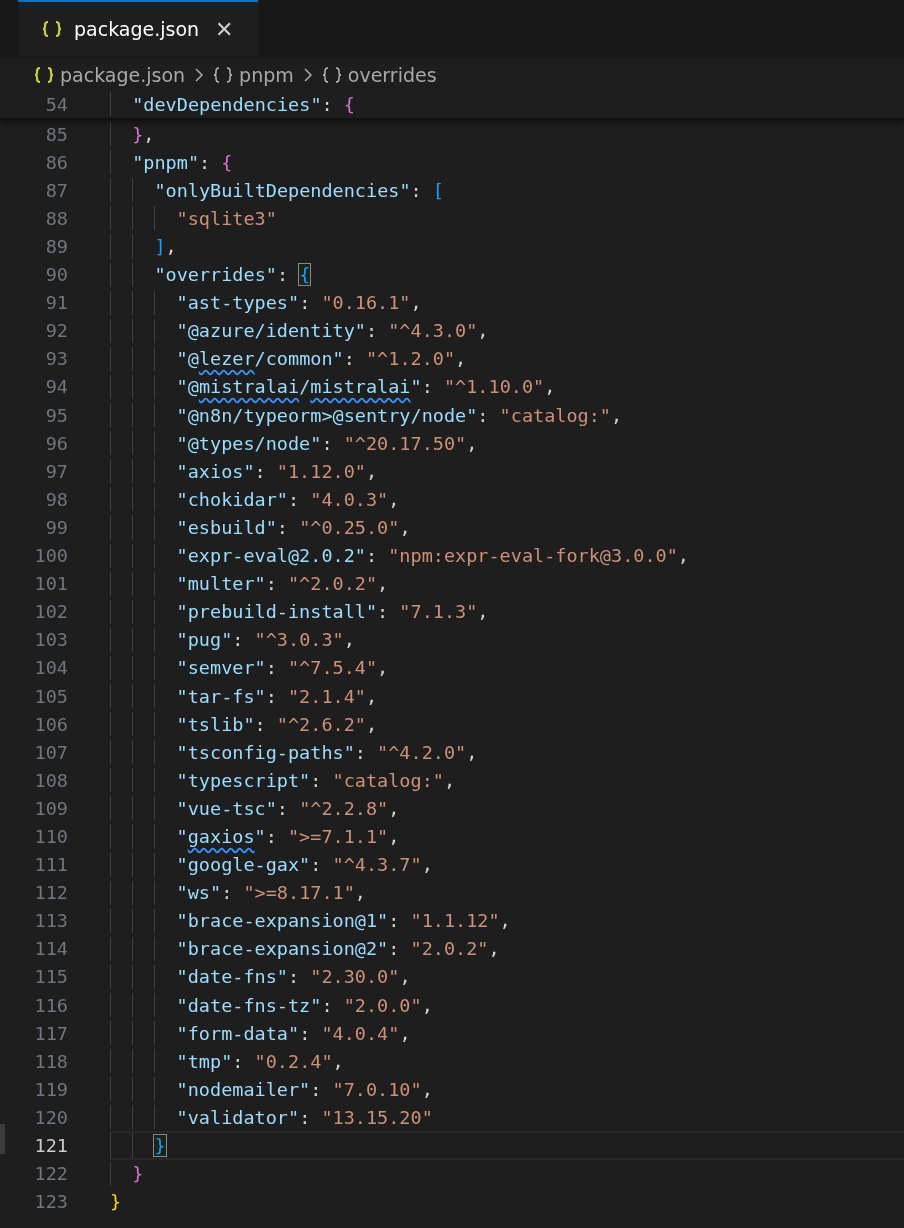 The height and width of the screenshot is (1228, 904). Describe the element at coordinates (56, 190) in the screenshot. I see `line-number: 87` at that location.